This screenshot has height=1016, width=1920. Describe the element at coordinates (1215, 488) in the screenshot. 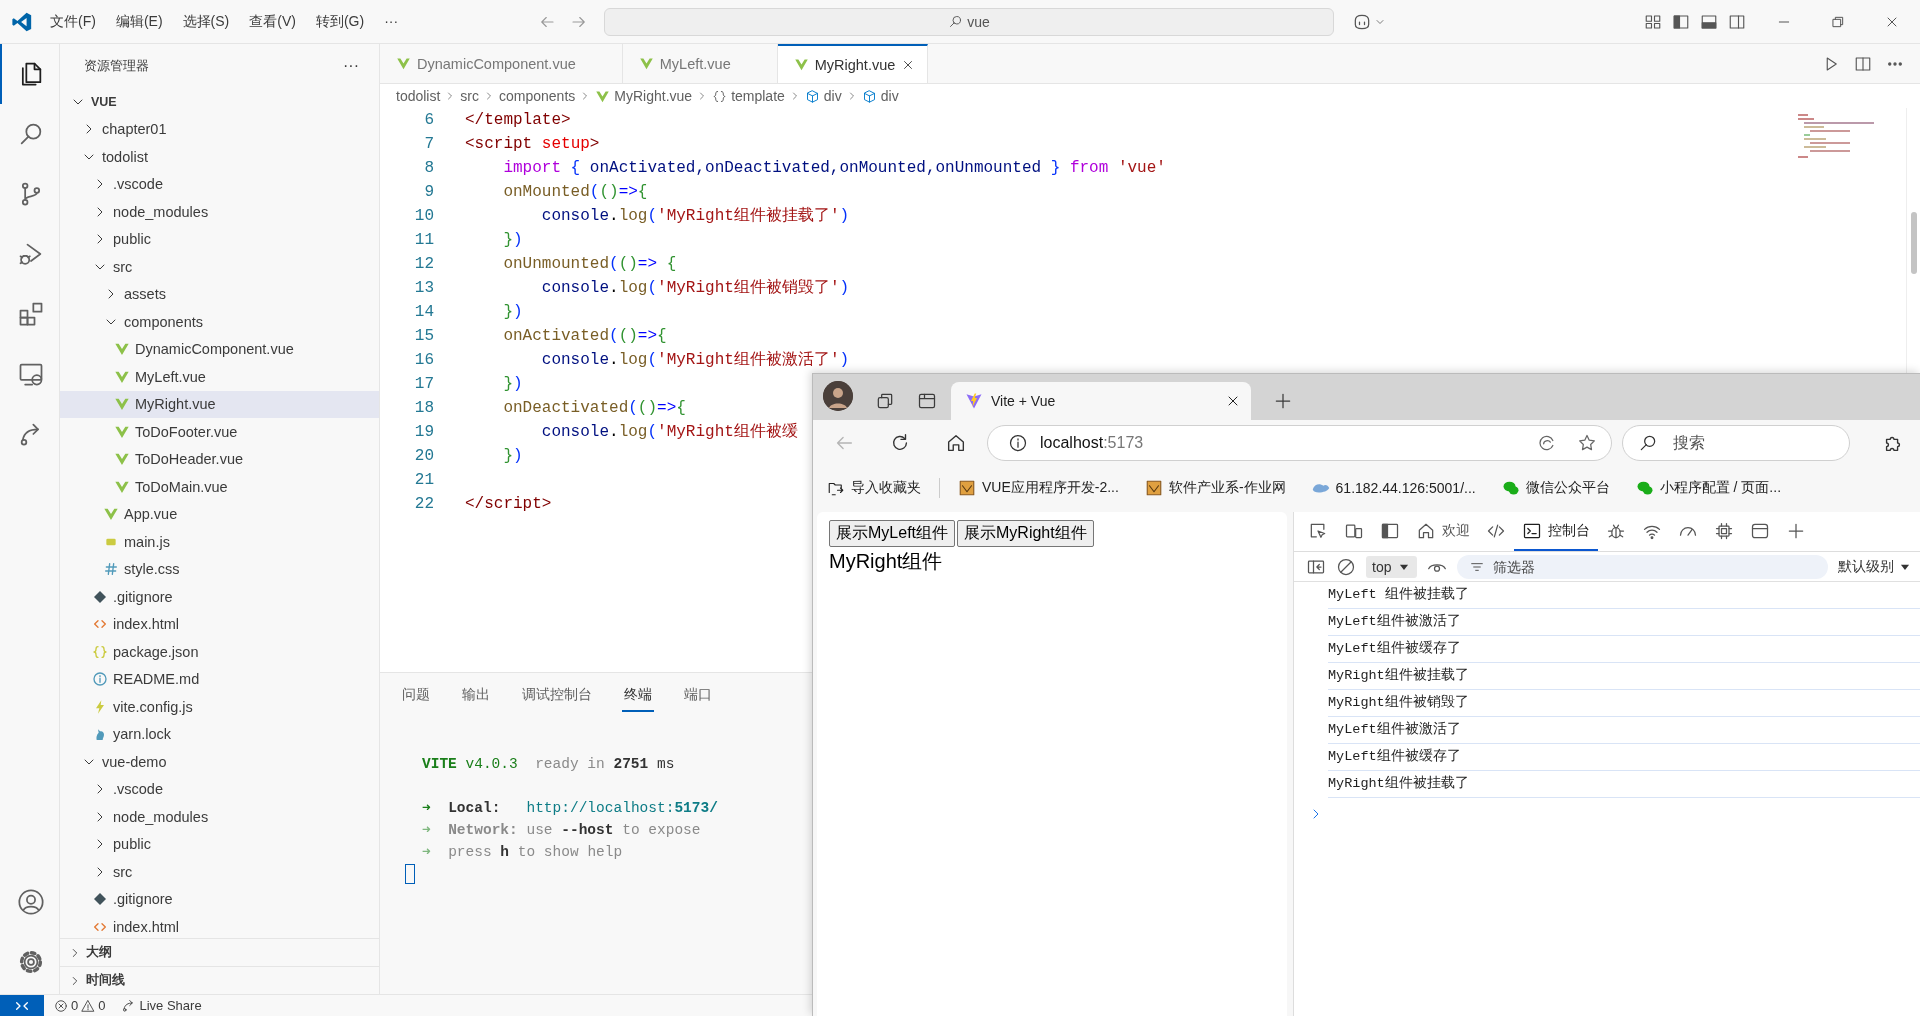

I see `bookmark-item: 软件产业系-作业网` at that location.